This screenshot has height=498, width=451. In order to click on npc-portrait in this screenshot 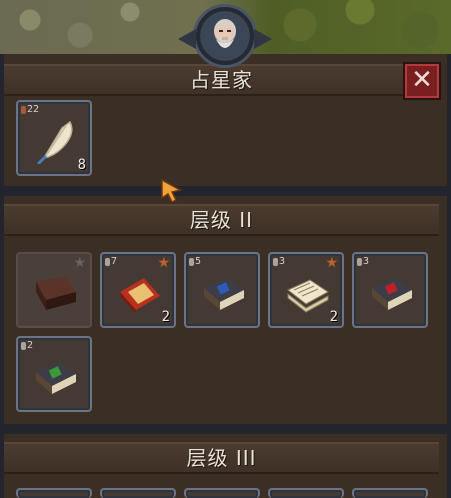, I will do `click(225, 36)`.